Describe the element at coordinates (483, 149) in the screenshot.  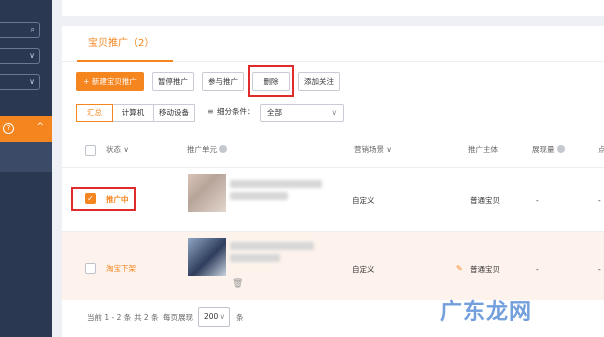
I see `header-subject: 推广主体` at that location.